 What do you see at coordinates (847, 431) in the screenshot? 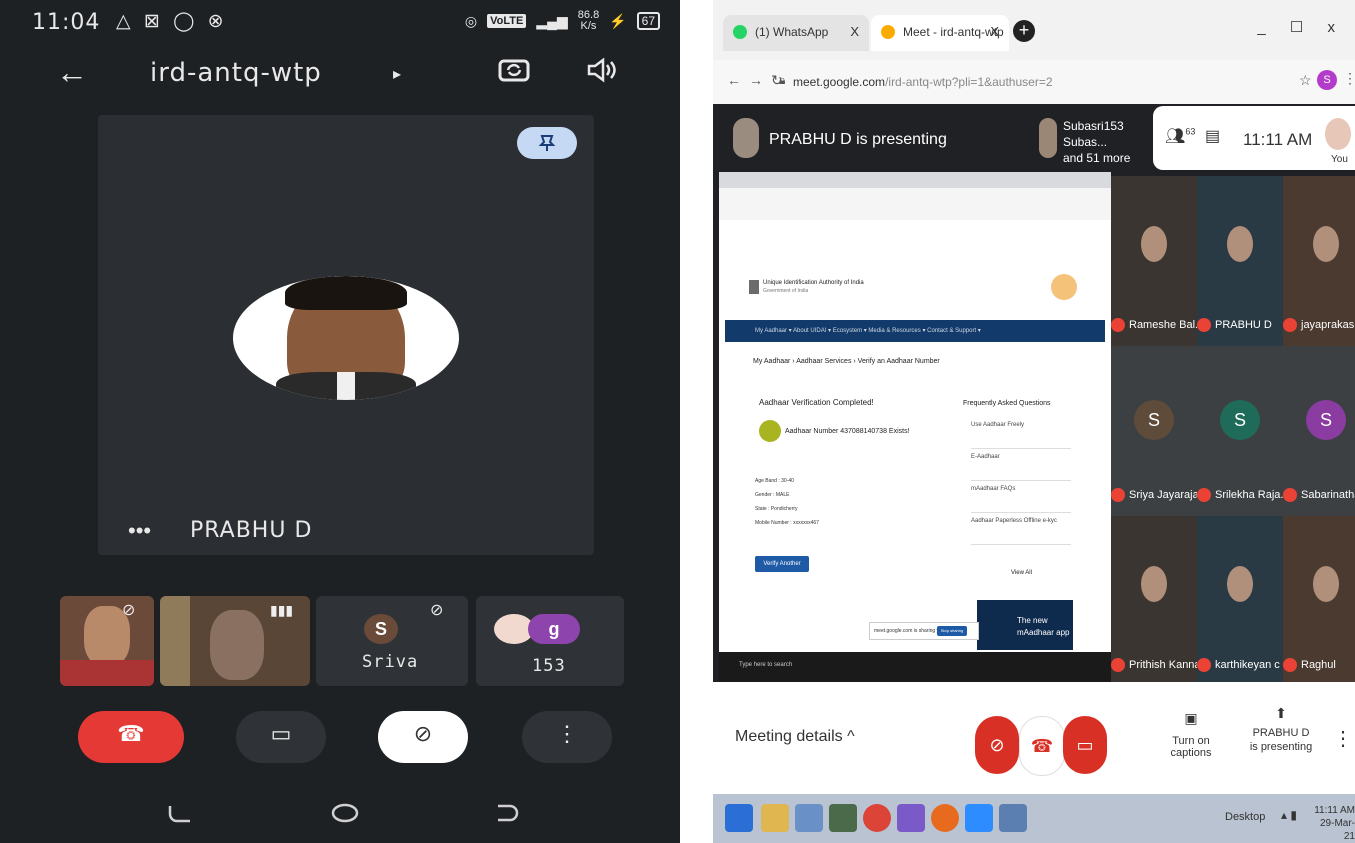
I see `verify-result: Aadhaar Number 437088140738 Exists!` at bounding box center [847, 431].